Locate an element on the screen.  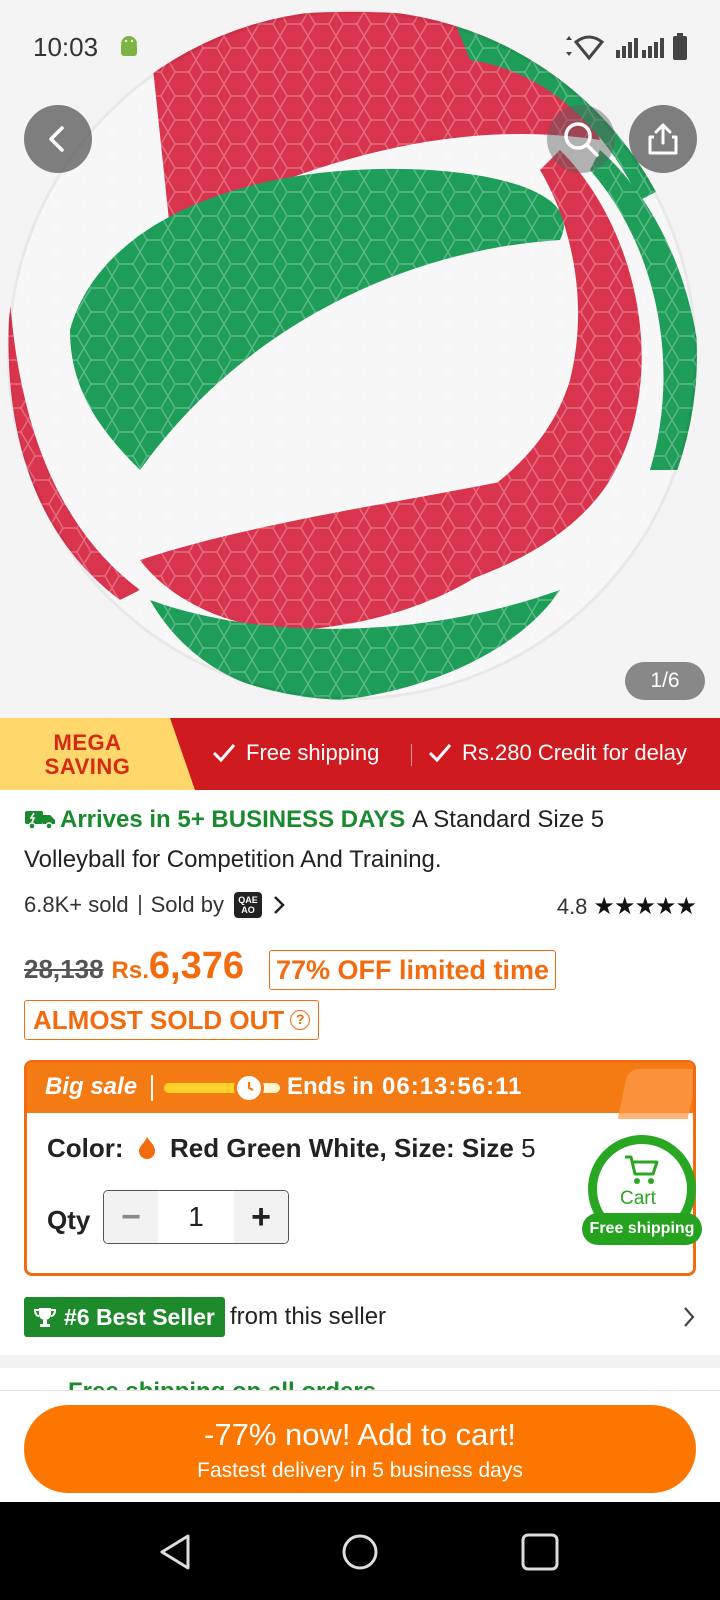
best-seller-row: #6 Best Seller from this seller is located at coordinates (360, 1317).